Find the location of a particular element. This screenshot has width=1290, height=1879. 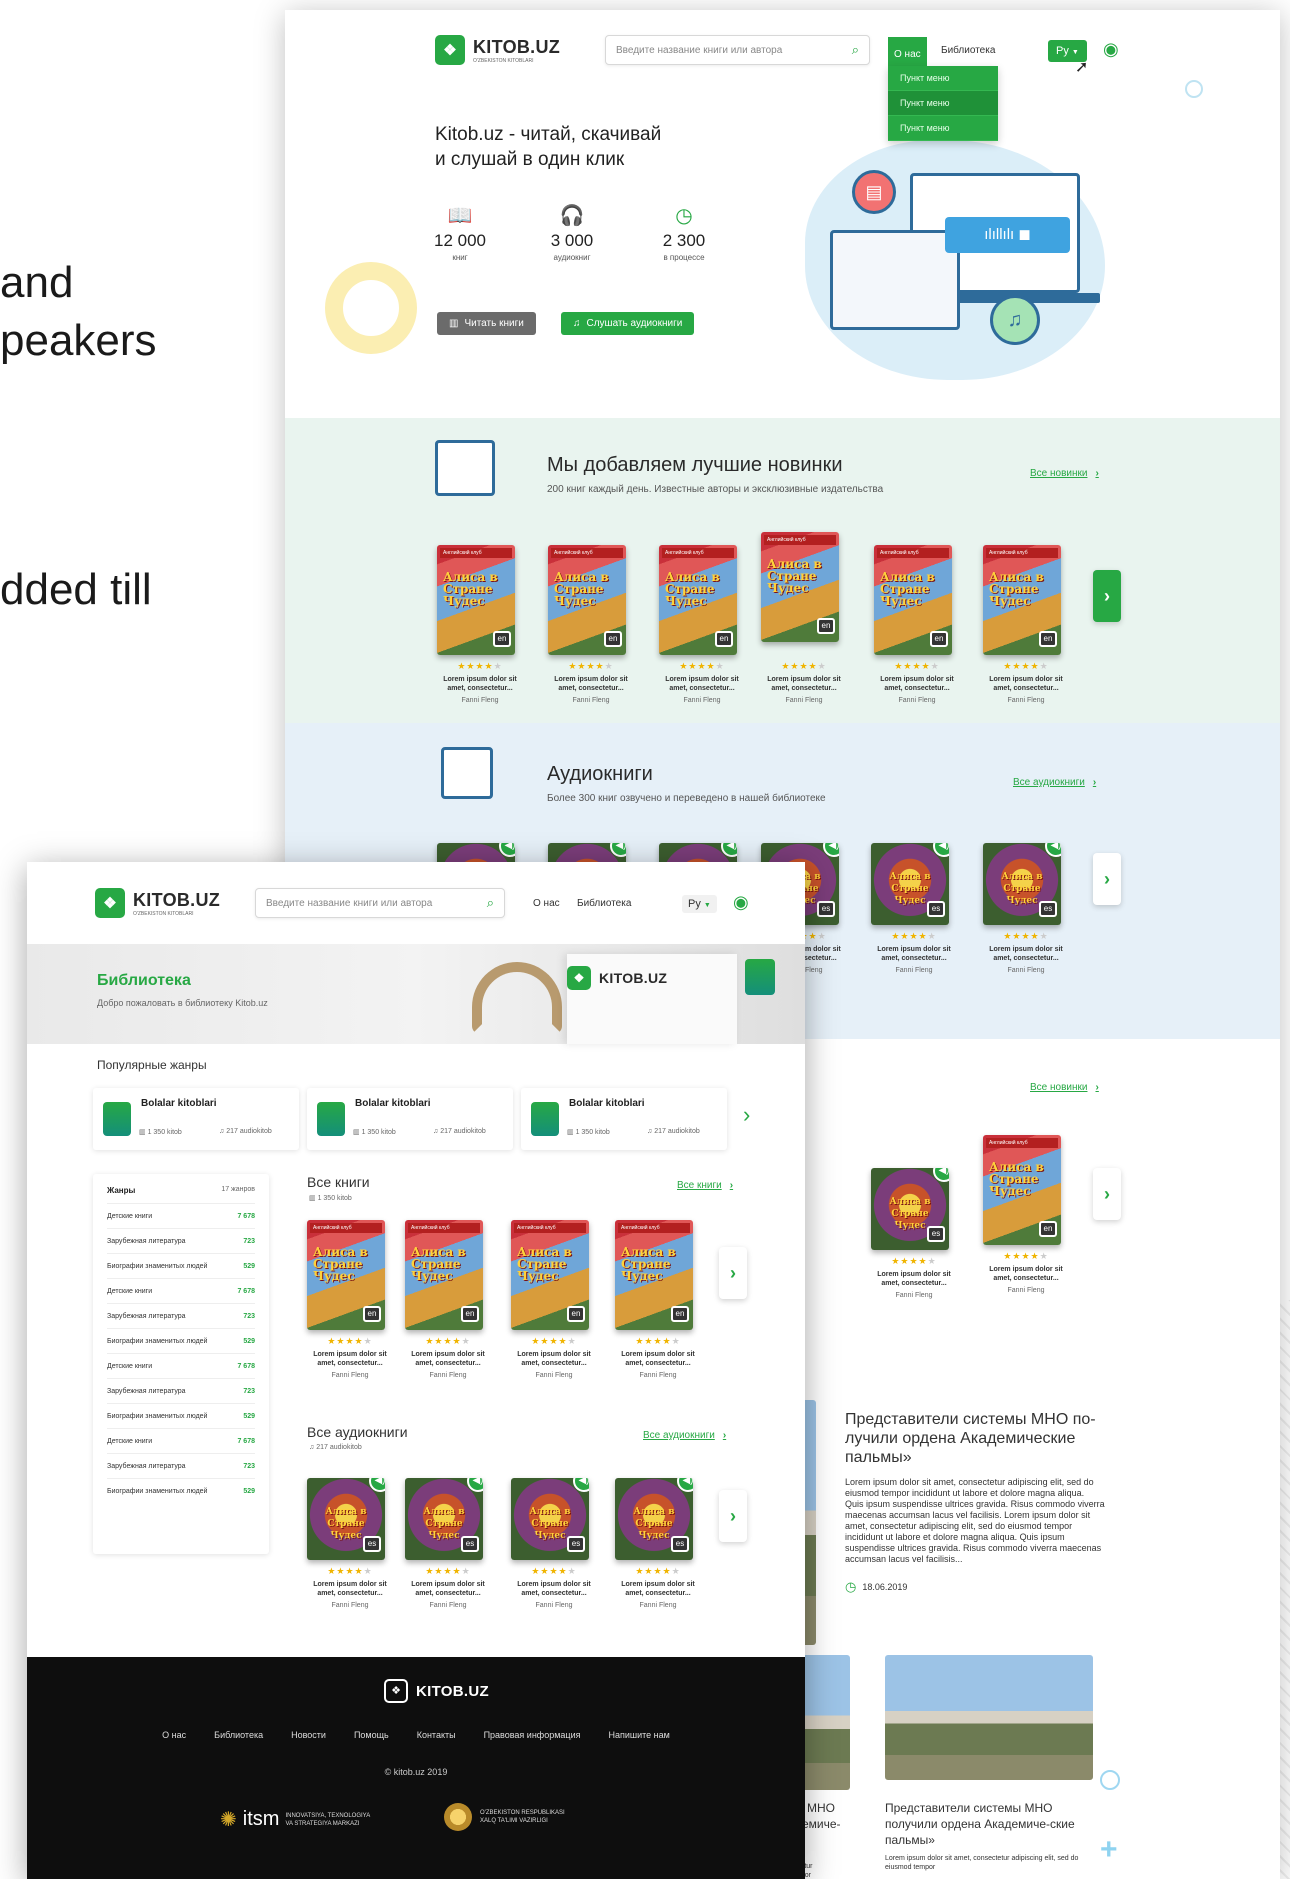

footer-link: О нас is located at coordinates (174, 1735).